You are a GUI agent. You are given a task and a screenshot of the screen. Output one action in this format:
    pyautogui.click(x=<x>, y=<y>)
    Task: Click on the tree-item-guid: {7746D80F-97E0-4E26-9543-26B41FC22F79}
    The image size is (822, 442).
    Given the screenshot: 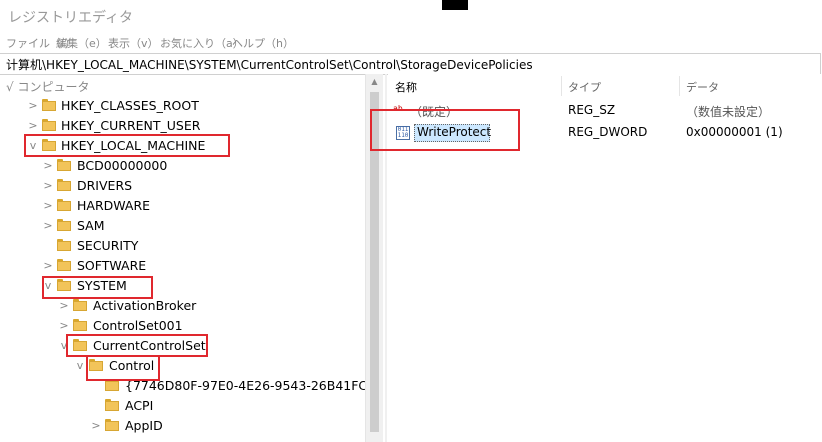 What is the action you would take?
    pyautogui.click(x=182, y=386)
    